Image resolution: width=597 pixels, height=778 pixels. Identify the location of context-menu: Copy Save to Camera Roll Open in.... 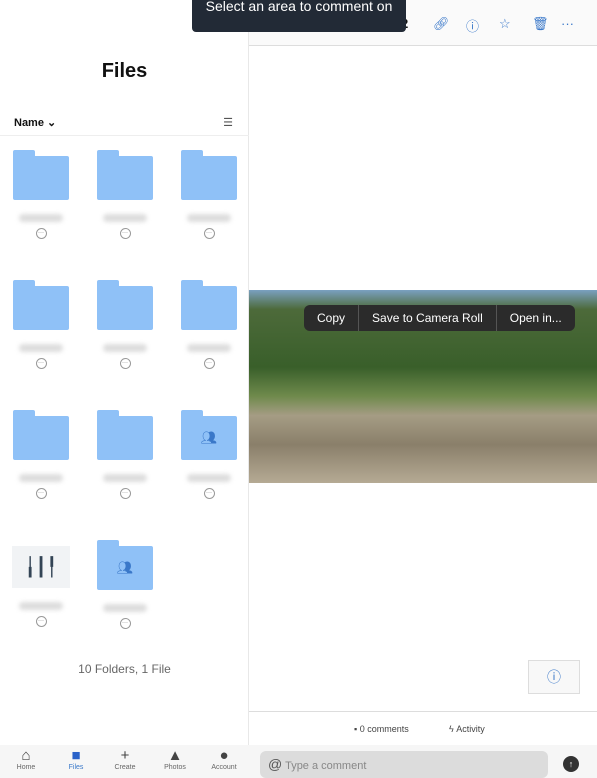
(439, 318).